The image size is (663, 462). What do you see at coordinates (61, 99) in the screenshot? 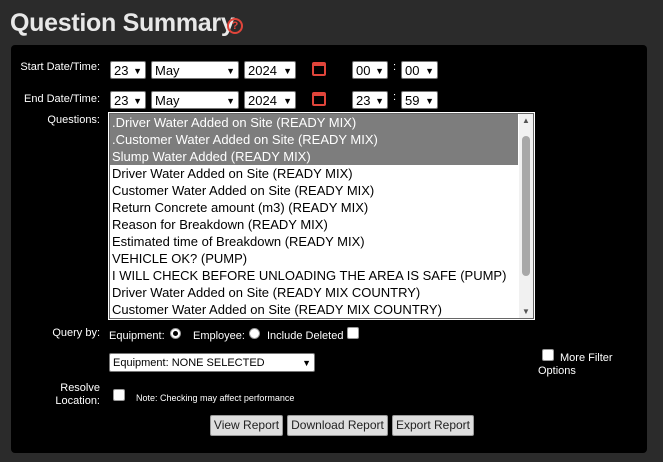
I see `end-datetime-label: End Date/Time:` at bounding box center [61, 99].